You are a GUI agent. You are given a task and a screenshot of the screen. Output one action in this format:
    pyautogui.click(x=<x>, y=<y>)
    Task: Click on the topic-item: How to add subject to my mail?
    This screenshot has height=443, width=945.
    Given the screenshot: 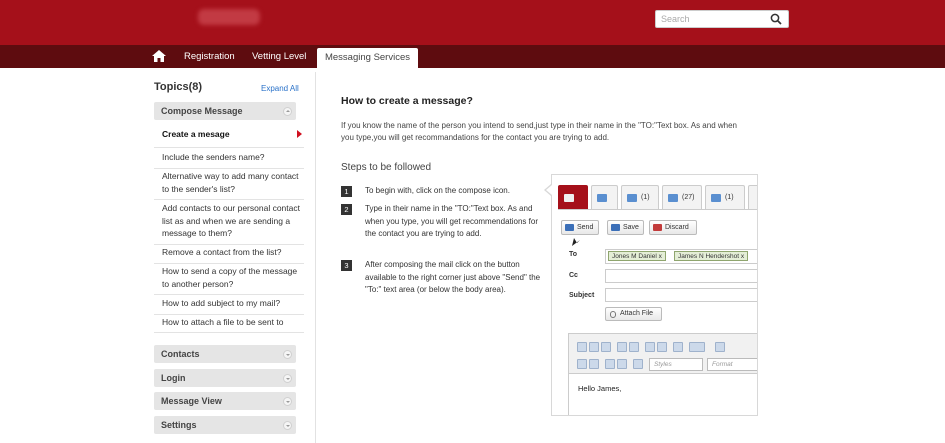 What is the action you would take?
    pyautogui.click(x=229, y=306)
    